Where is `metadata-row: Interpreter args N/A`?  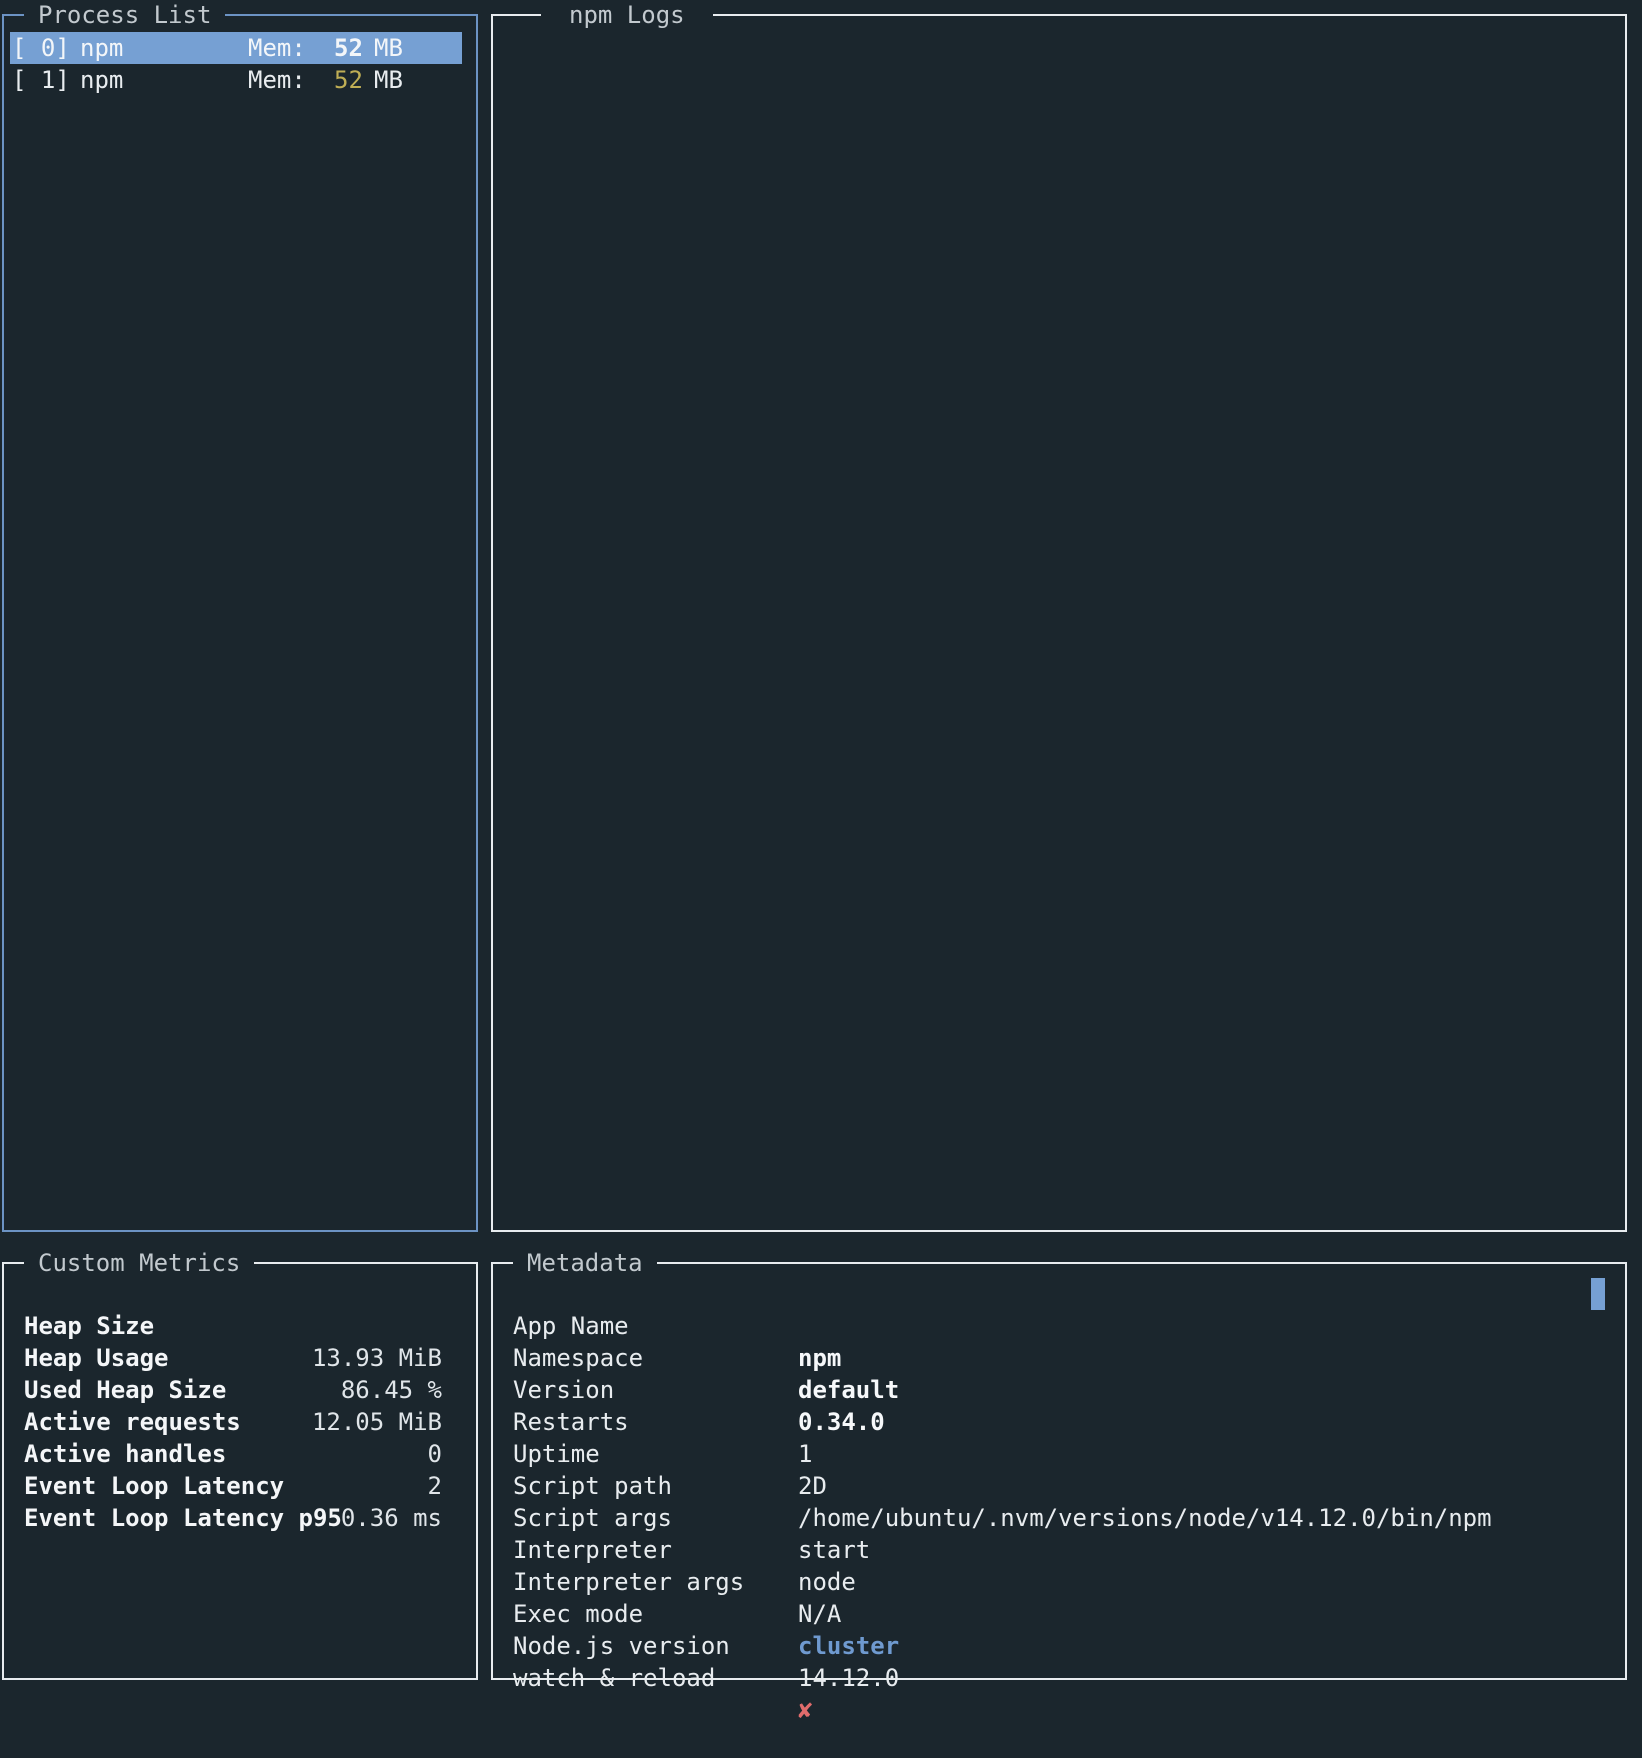
metadata-row: Interpreter args N/A is located at coordinates (1059, 1581).